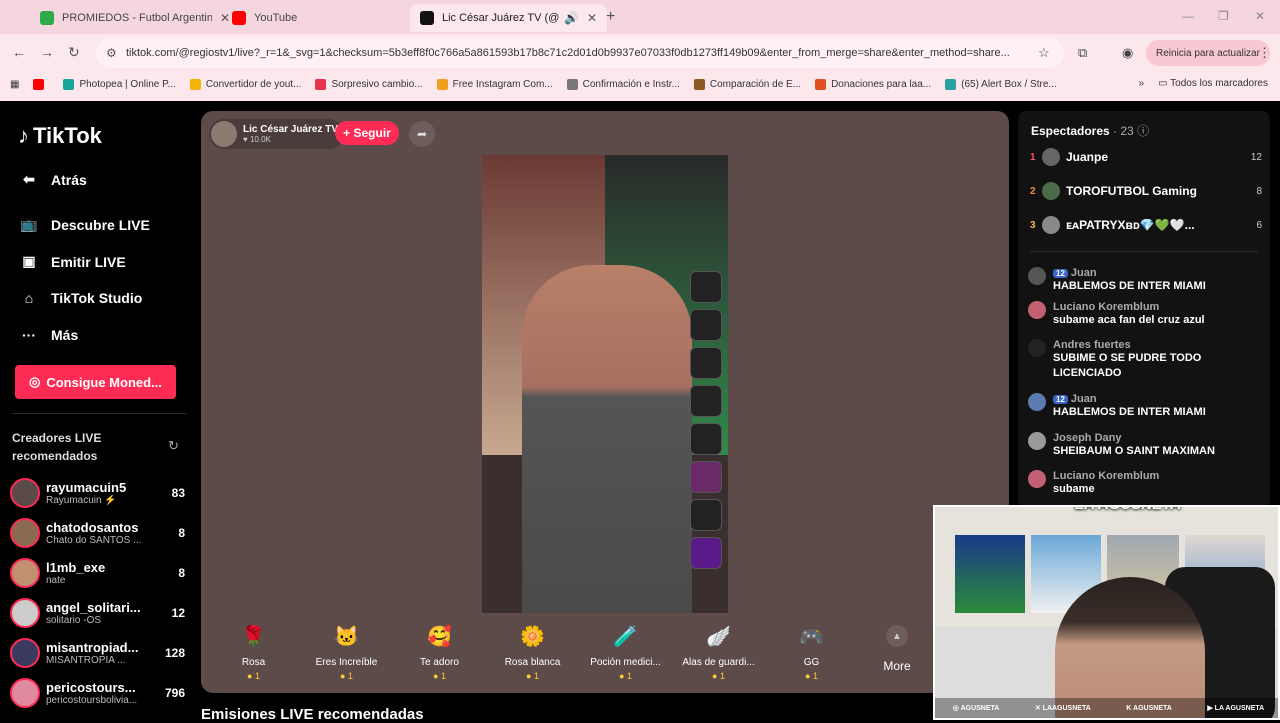  What do you see at coordinates (1146, 157) in the screenshot?
I see `top-viewer: 1 Juanpe 12` at bounding box center [1146, 157].